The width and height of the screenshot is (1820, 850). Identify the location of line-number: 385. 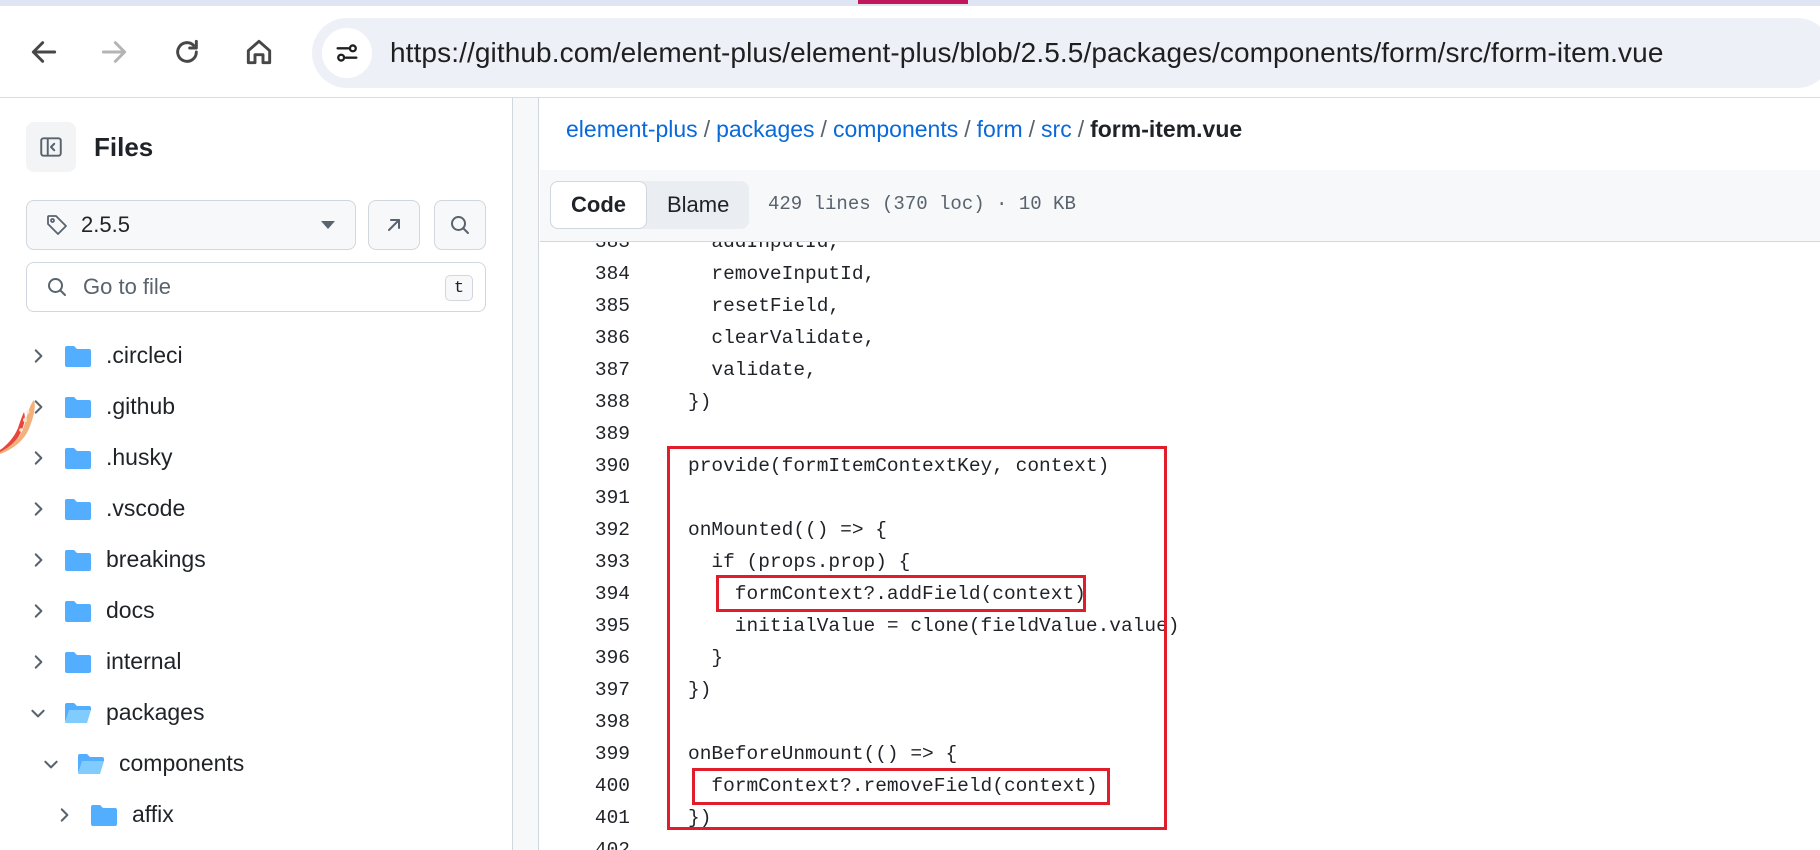
(585, 306).